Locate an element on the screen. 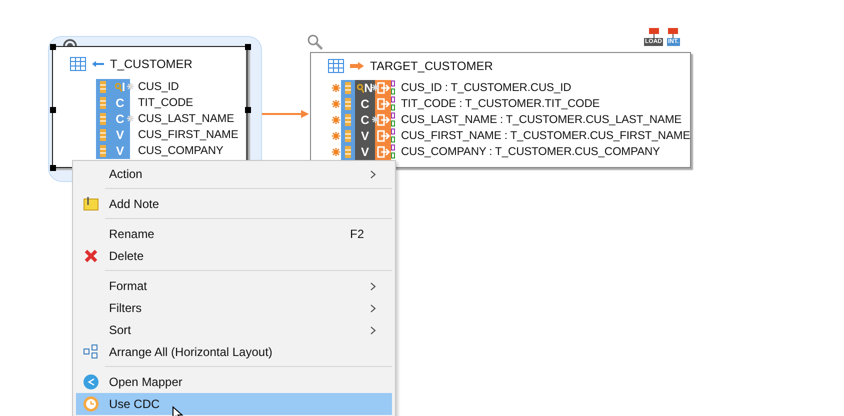  menu-item: Use CDC is located at coordinates (234, 404).